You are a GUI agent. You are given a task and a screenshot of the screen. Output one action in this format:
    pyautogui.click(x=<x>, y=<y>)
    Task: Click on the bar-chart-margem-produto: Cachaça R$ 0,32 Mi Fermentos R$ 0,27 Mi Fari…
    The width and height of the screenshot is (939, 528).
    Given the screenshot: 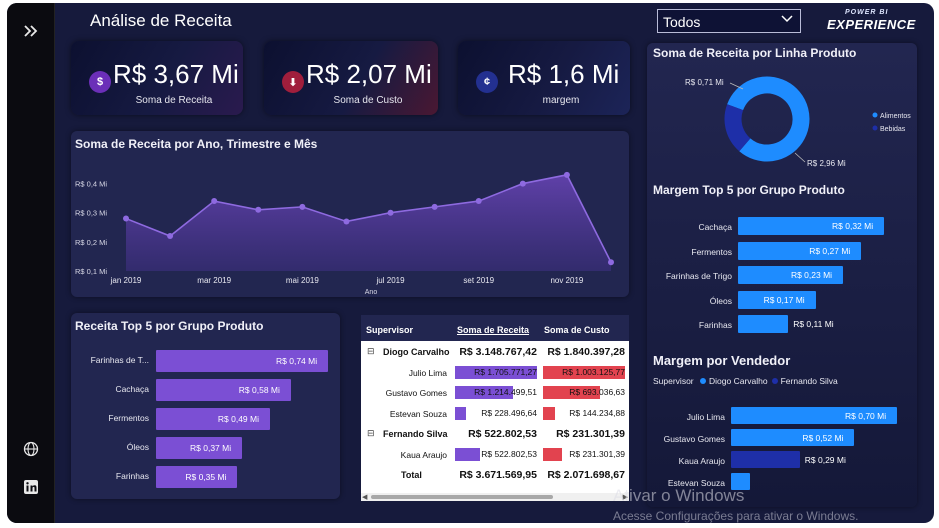 What is the action you would take?
    pyautogui.click(x=782, y=269)
    